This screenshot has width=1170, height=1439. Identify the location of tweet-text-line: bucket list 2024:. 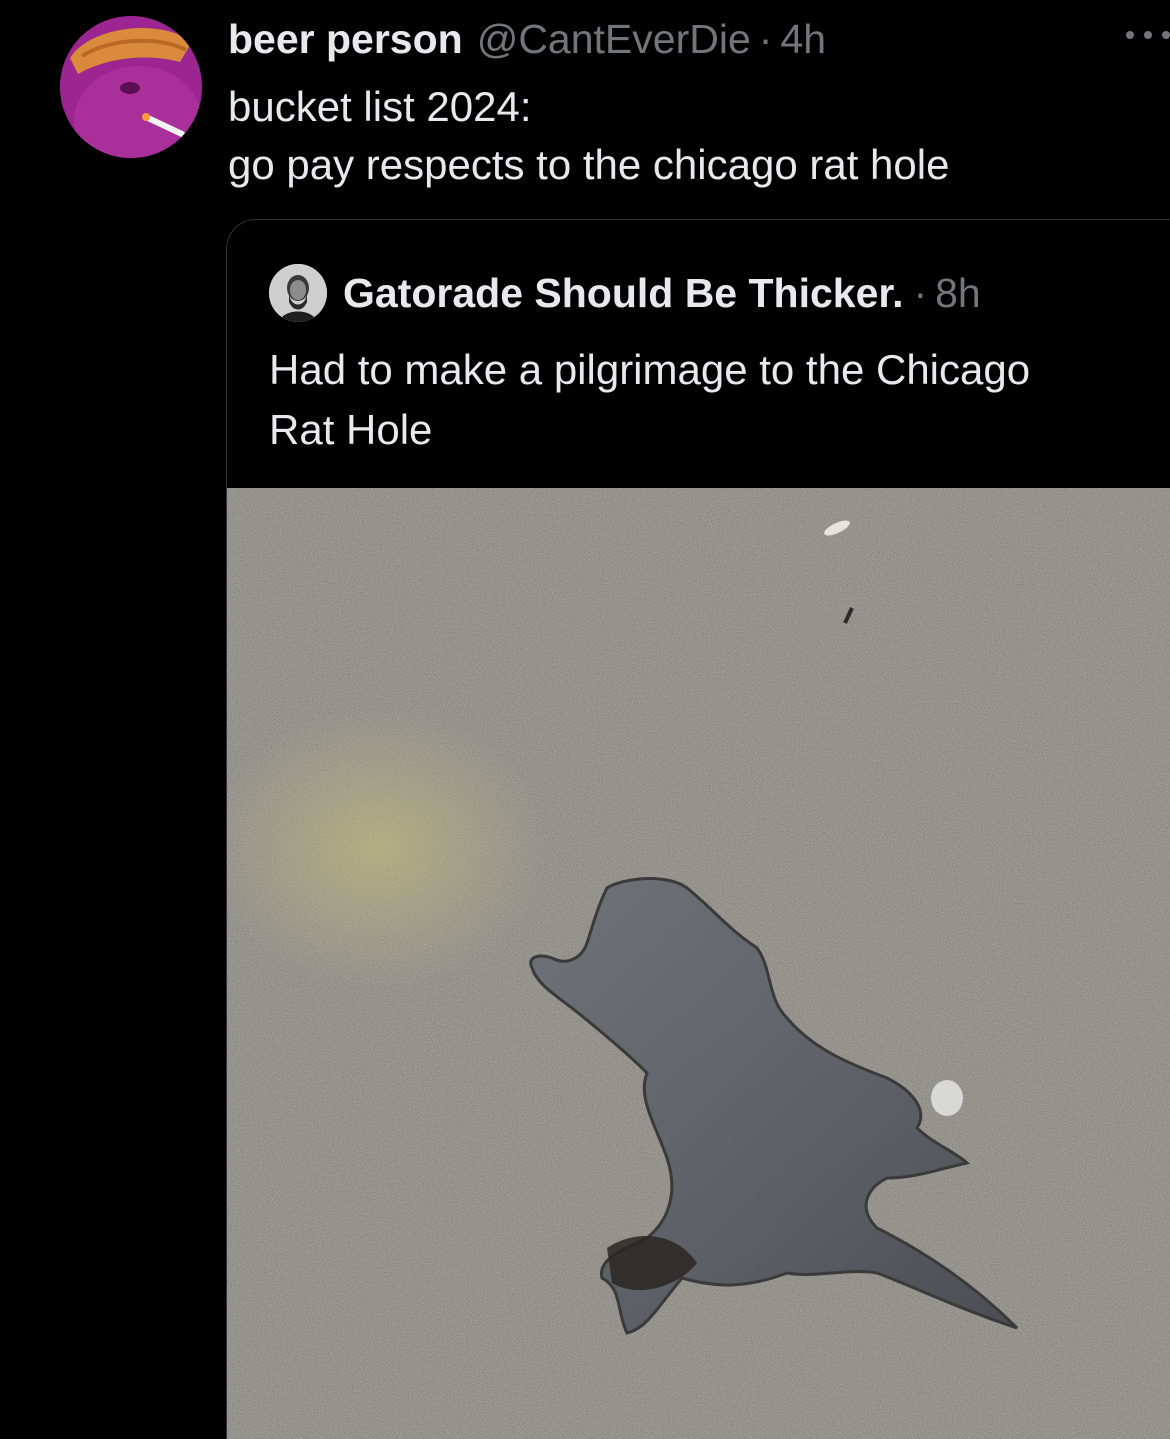
(380, 106).